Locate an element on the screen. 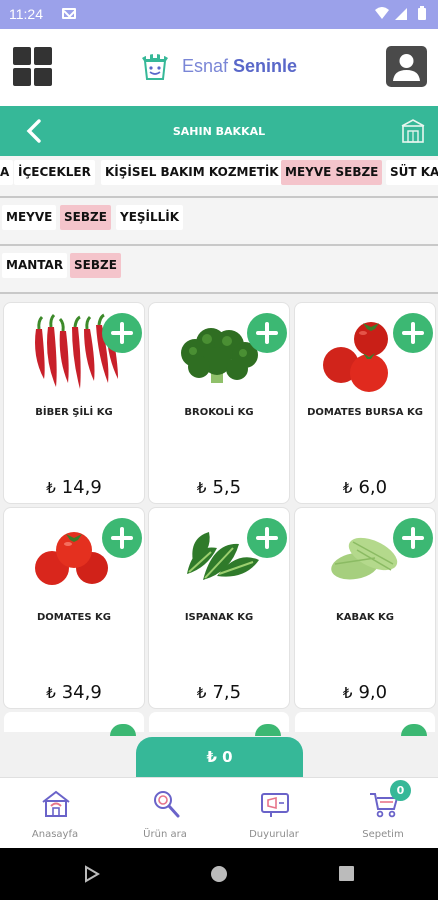 The width and height of the screenshot is (438, 900). product-name: BROKOLİ KG is located at coordinates (219, 412).